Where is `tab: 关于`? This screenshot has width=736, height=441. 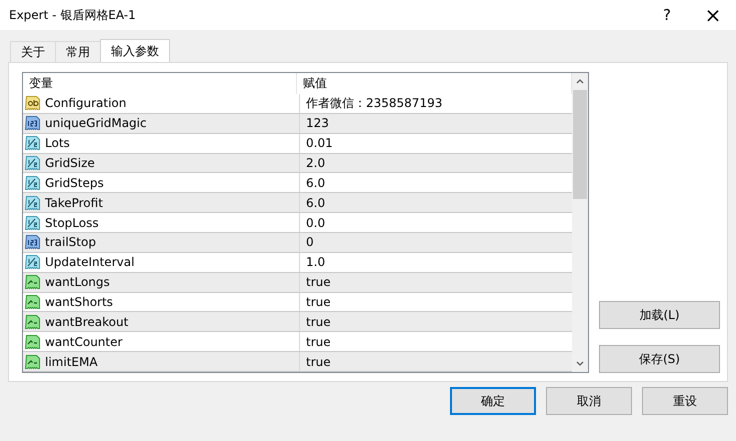
tab: 关于 is located at coordinates (33, 51).